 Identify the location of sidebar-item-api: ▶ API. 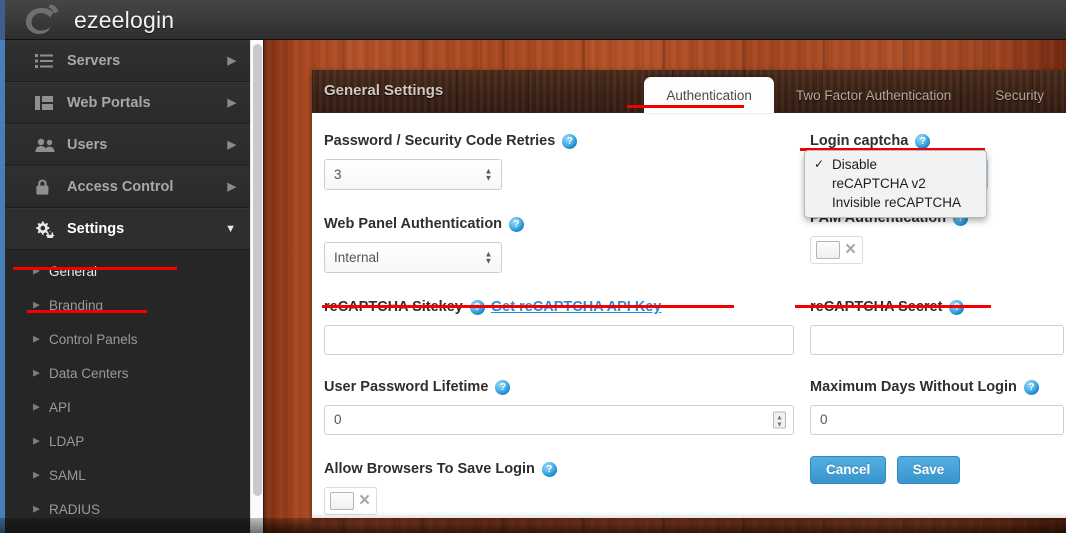
(127, 407).